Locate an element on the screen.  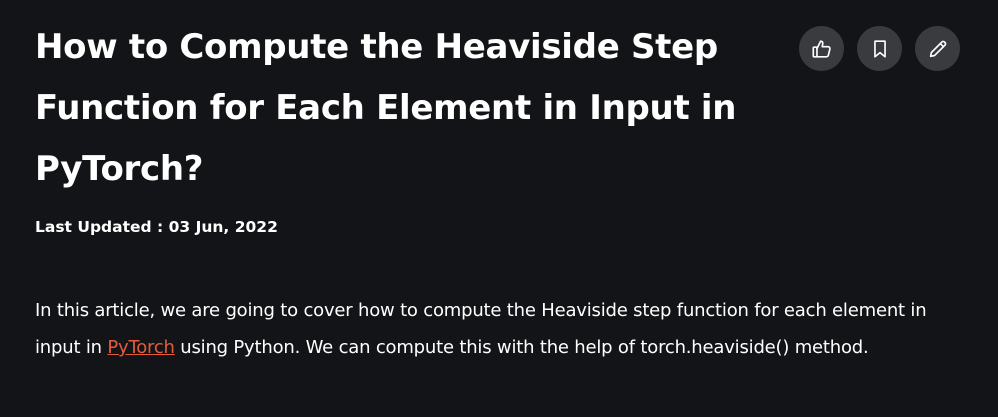
edit-button is located at coordinates (937, 48).